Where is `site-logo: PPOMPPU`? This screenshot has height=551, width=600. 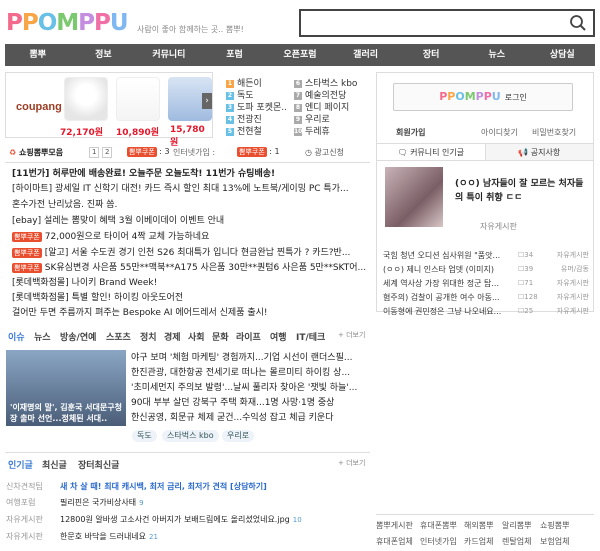 site-logo: PPOMPPU is located at coordinates (67, 23).